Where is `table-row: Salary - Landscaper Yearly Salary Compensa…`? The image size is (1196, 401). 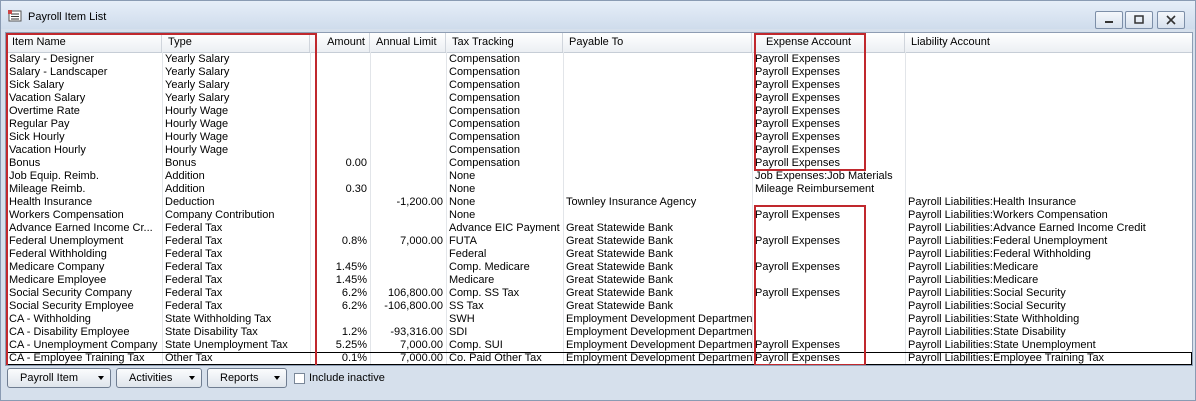
table-row: Salary - Landscaper Yearly Salary Compensa… is located at coordinates (599, 72).